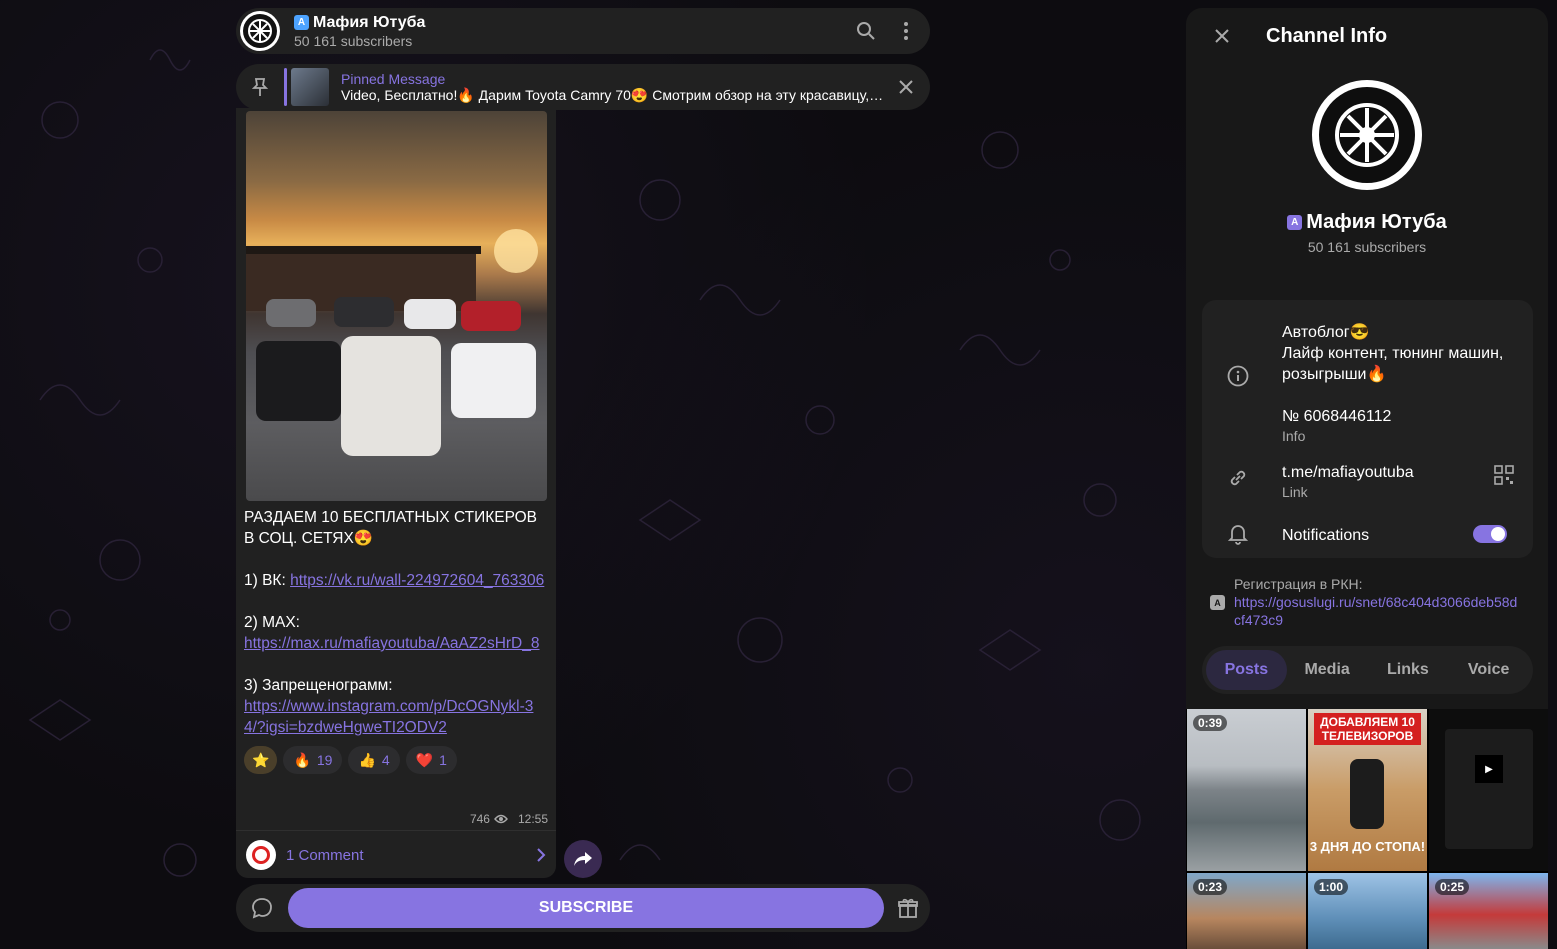 The height and width of the screenshot is (949, 1557). What do you see at coordinates (318, 685) in the screenshot?
I see `item3-label: 3) Запрещенограмм:` at bounding box center [318, 685].